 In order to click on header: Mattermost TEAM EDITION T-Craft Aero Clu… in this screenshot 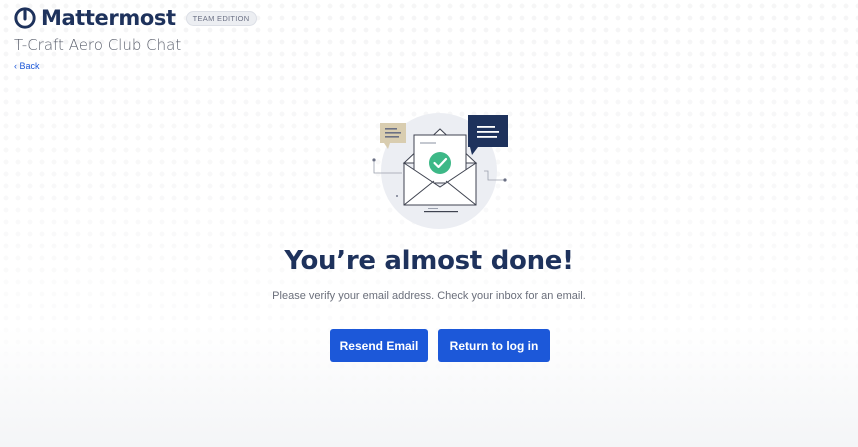, I will do `click(135, 38)`.